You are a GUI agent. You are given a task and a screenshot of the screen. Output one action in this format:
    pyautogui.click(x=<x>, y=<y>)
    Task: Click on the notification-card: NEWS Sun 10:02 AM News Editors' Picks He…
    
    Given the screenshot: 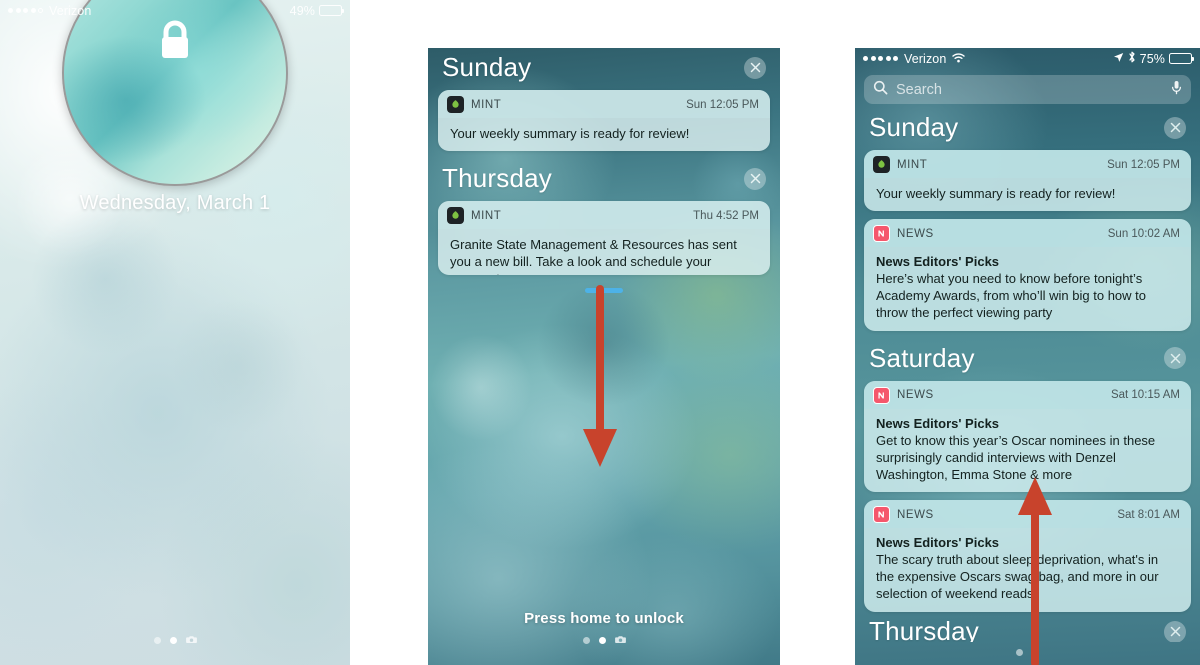 What is the action you would take?
    pyautogui.click(x=1027, y=275)
    